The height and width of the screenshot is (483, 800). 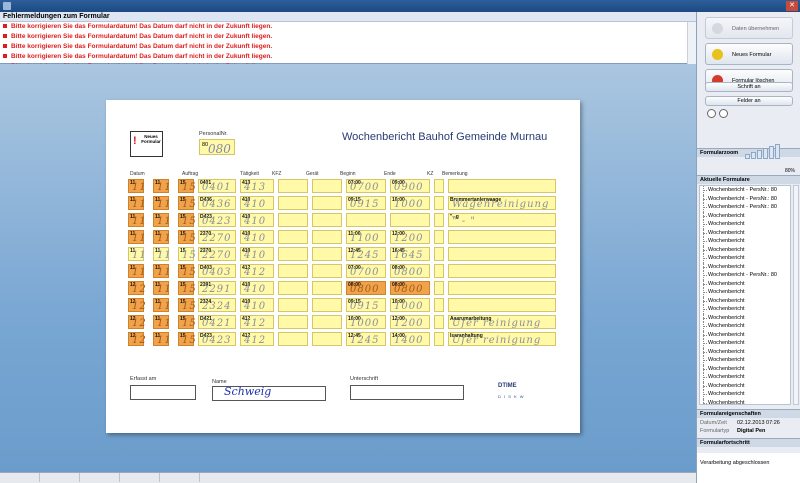 What do you see at coordinates (217, 271) in the screenshot?
I see `form-field: D403 0403` at bounding box center [217, 271].